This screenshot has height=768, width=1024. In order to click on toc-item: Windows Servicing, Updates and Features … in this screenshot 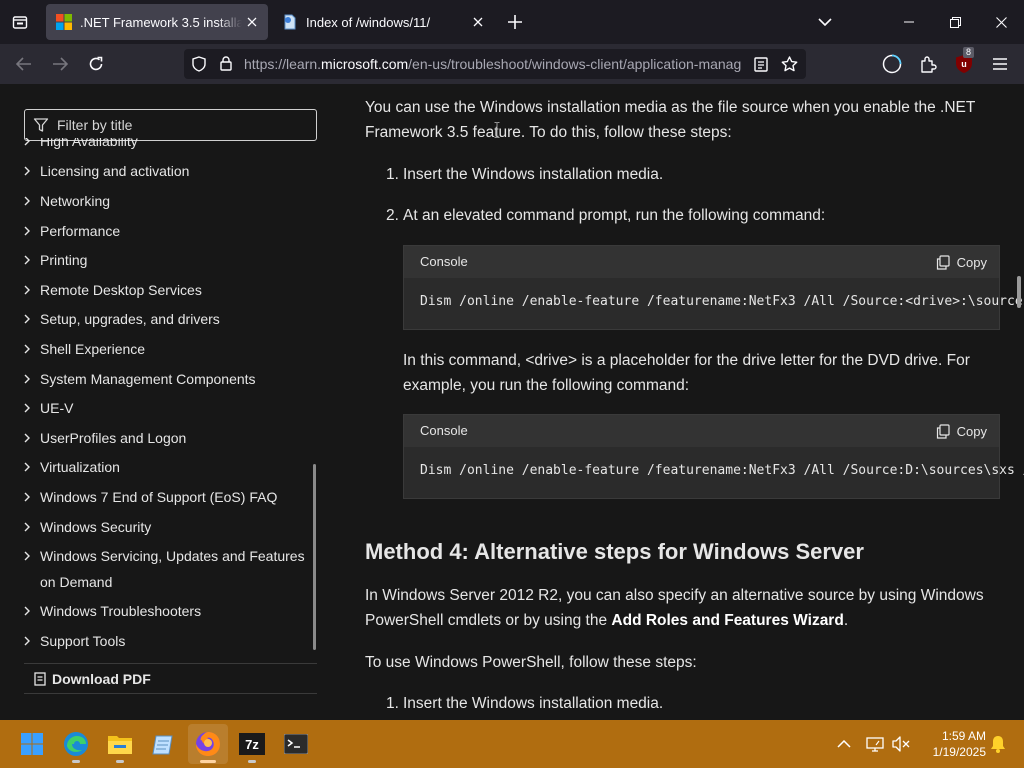, I will do `click(170, 569)`.